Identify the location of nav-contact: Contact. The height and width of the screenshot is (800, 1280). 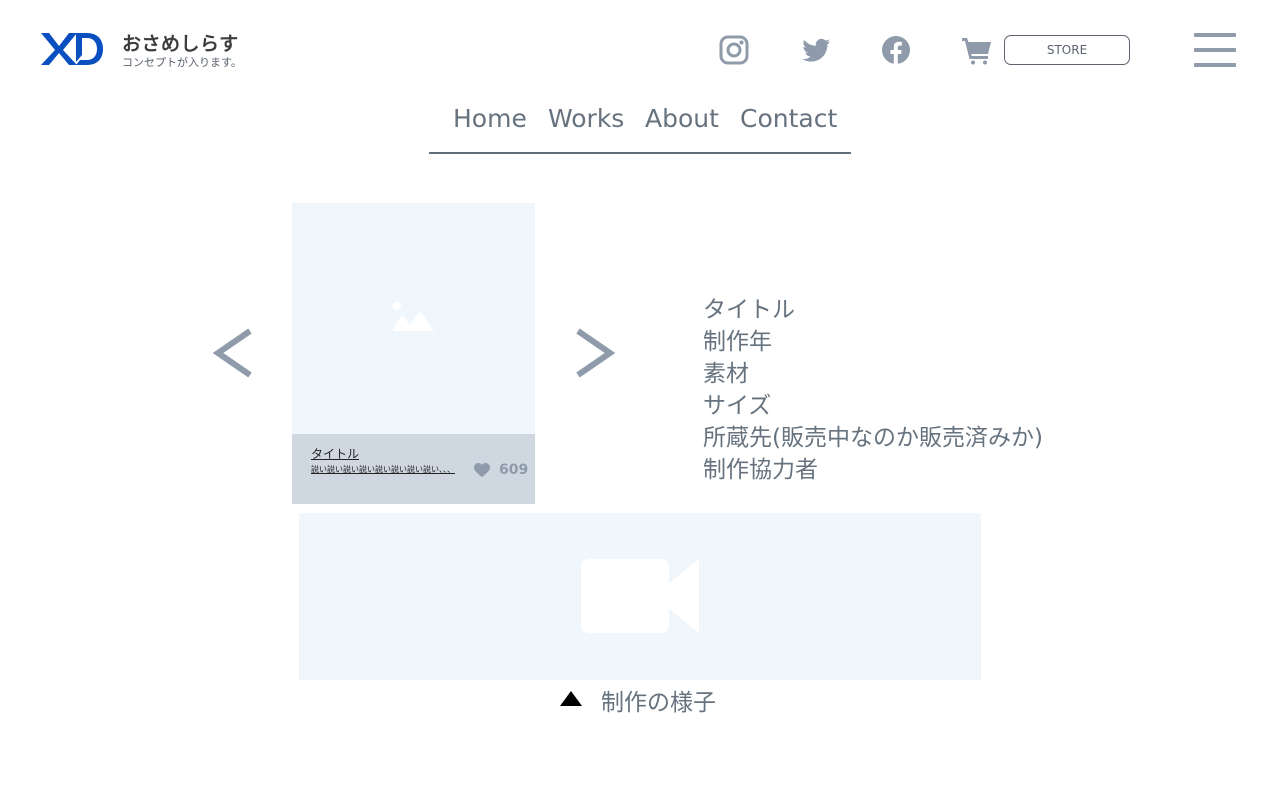
(788, 118).